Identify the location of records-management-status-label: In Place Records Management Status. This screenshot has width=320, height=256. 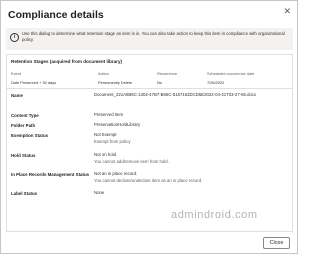
(50, 174).